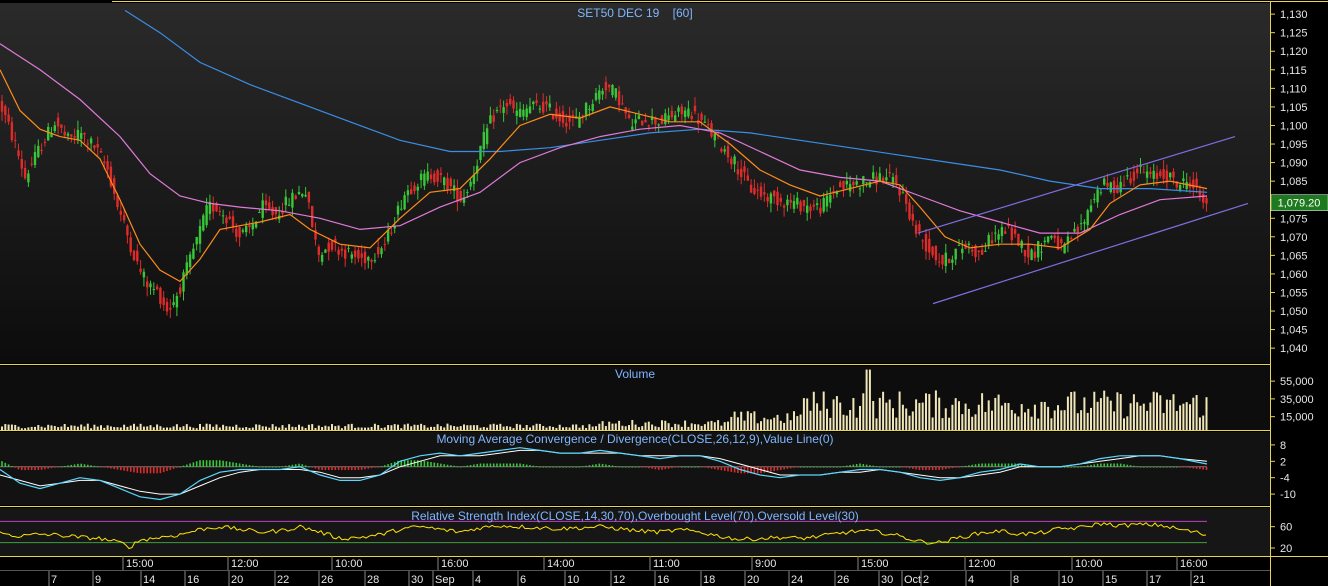  Describe the element at coordinates (54, 580) in the screenshot. I see `day-tick-label: 7` at that location.